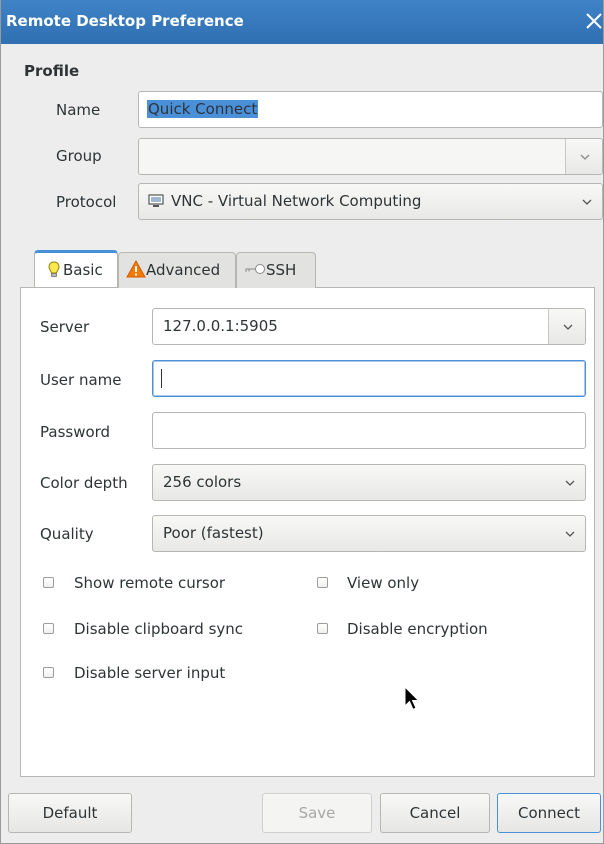 The image size is (604, 844). I want to click on tab-ssh-label: SSH, so click(281, 270).